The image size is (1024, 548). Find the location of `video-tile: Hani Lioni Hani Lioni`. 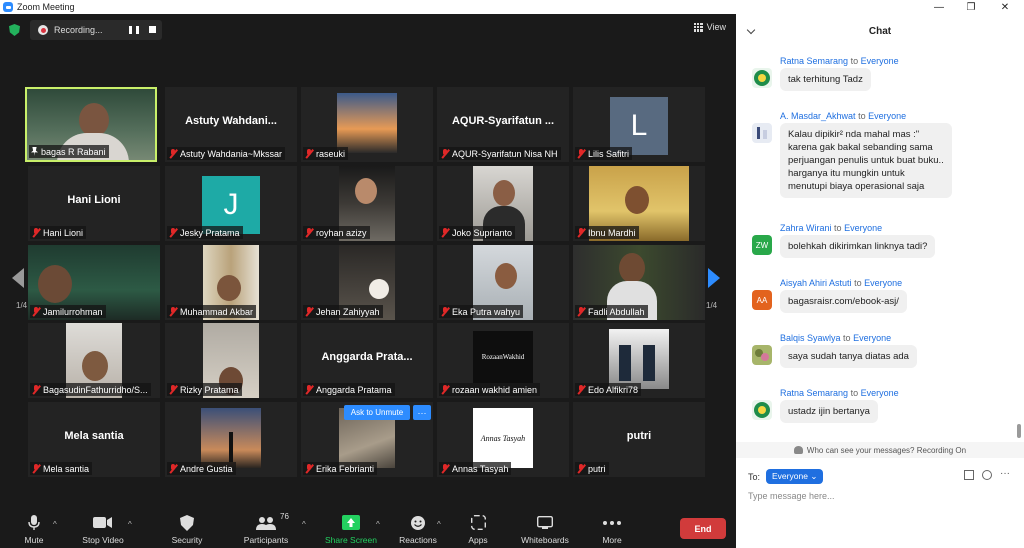

video-tile: Hani Lioni Hani Lioni is located at coordinates (94, 203).